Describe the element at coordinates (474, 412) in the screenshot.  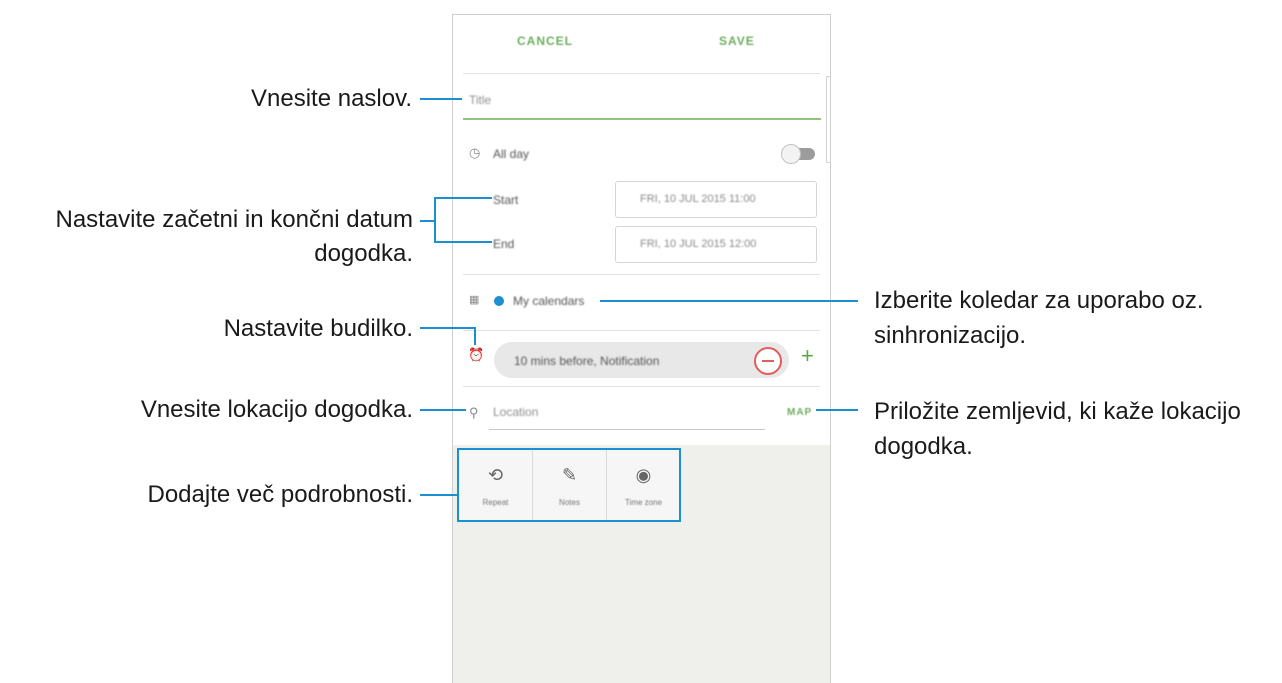
I see `location-pin-icon: ⚲` at that location.